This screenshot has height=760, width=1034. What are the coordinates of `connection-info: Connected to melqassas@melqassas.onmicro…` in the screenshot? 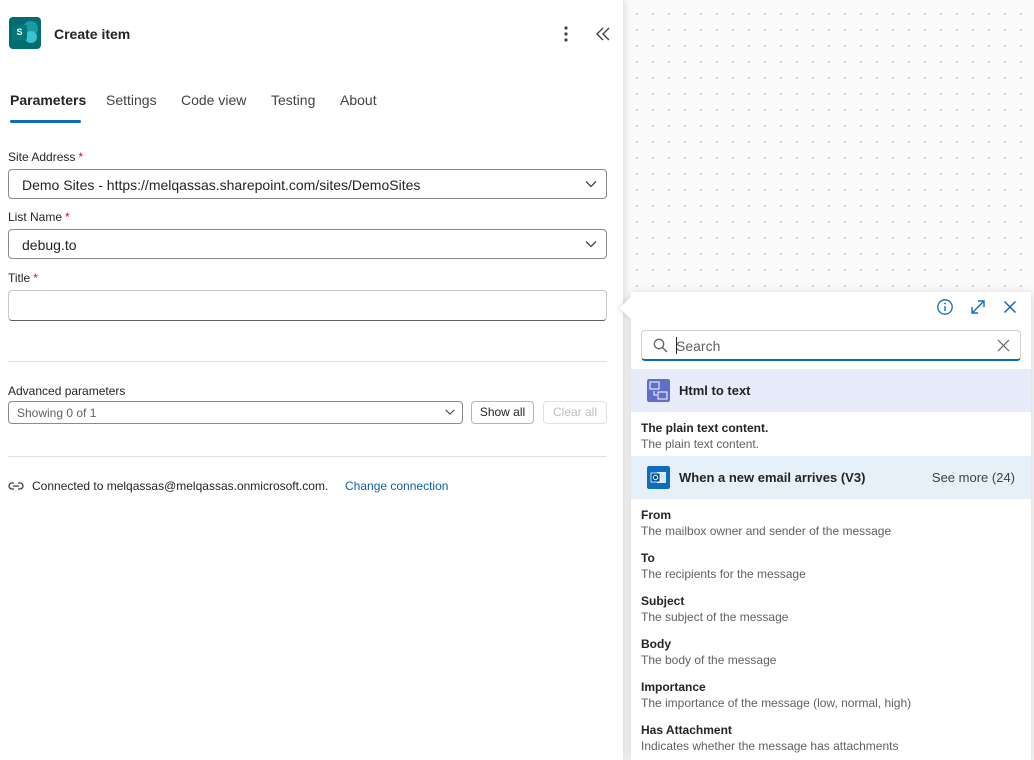 It's located at (313, 486).